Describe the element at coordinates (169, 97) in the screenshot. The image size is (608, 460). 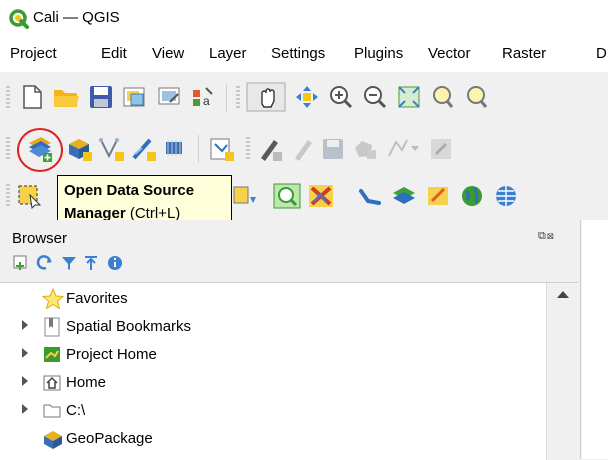
I see `show-layout-manager-icon` at that location.